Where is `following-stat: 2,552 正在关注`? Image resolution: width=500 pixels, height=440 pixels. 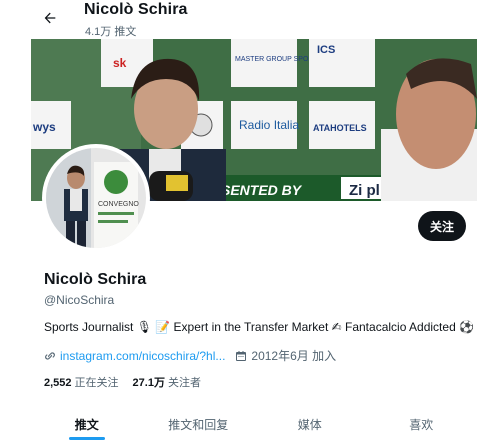
following-stat: 2,552 正在关注 is located at coordinates (81, 382).